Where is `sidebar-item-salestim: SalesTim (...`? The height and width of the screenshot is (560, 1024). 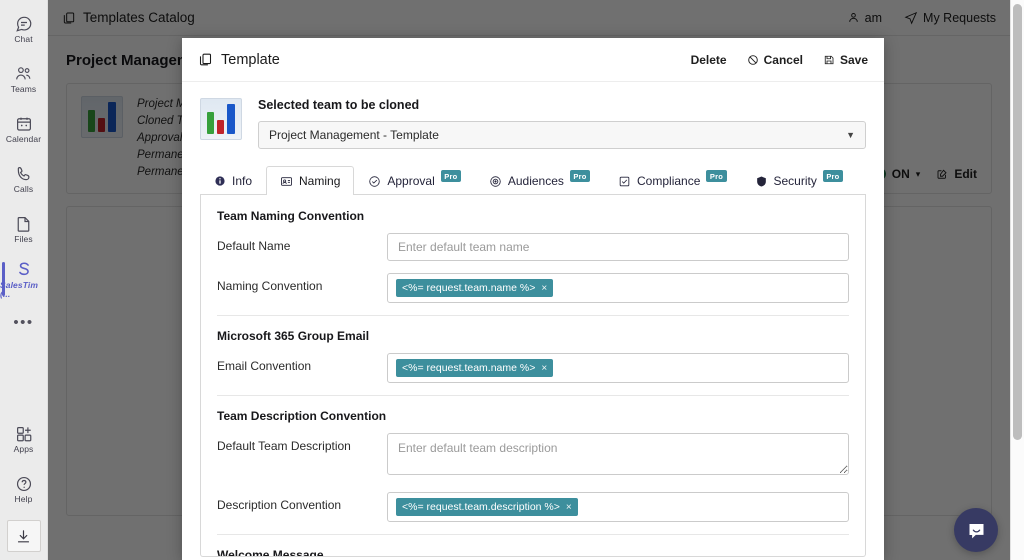
sidebar-item-salestim: SalesTim (... is located at coordinates (23, 279).